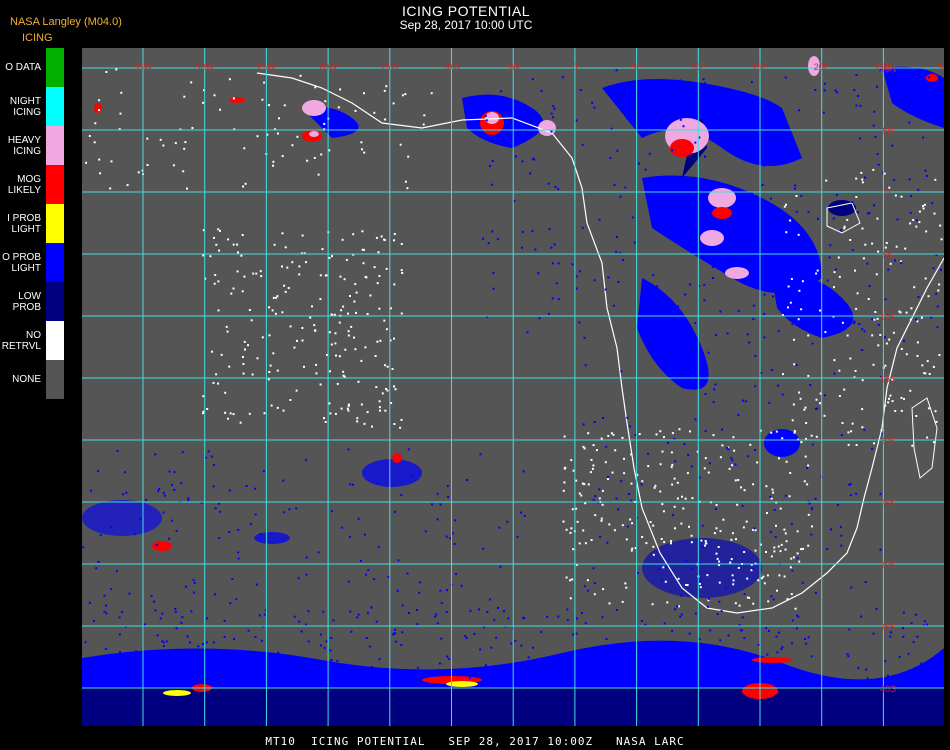 The image size is (950, 750). I want to click on longitude-label: 10W, so click(451, 67).